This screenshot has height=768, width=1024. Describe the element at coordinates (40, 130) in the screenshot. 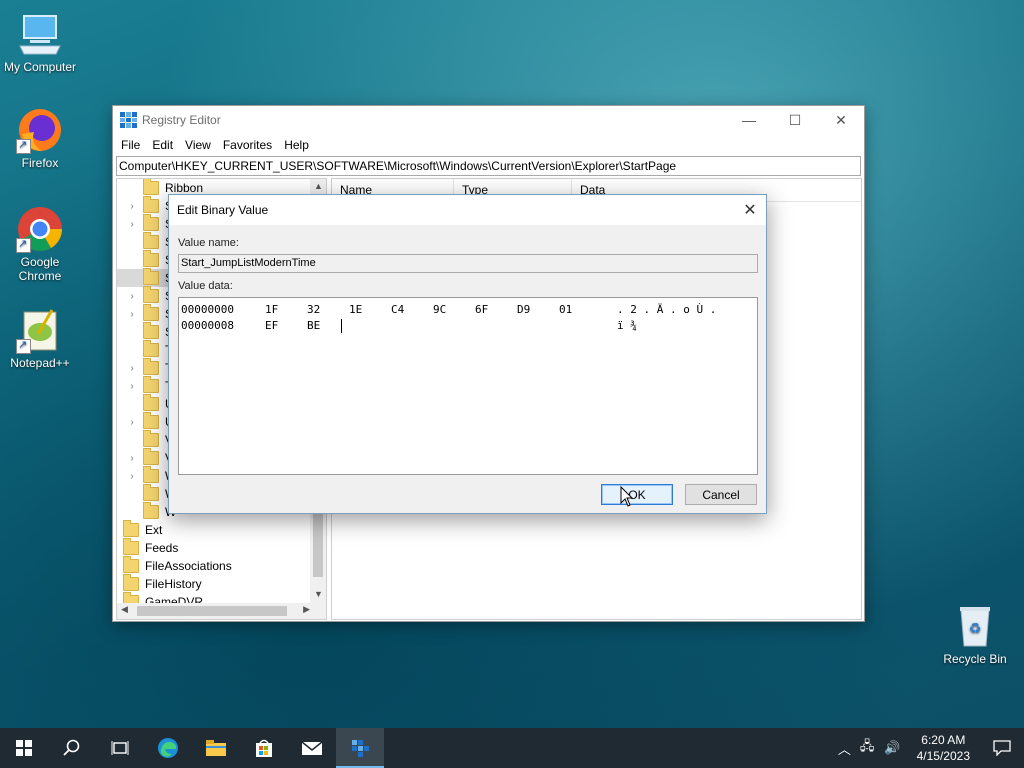

I see `firefox-icon` at that location.